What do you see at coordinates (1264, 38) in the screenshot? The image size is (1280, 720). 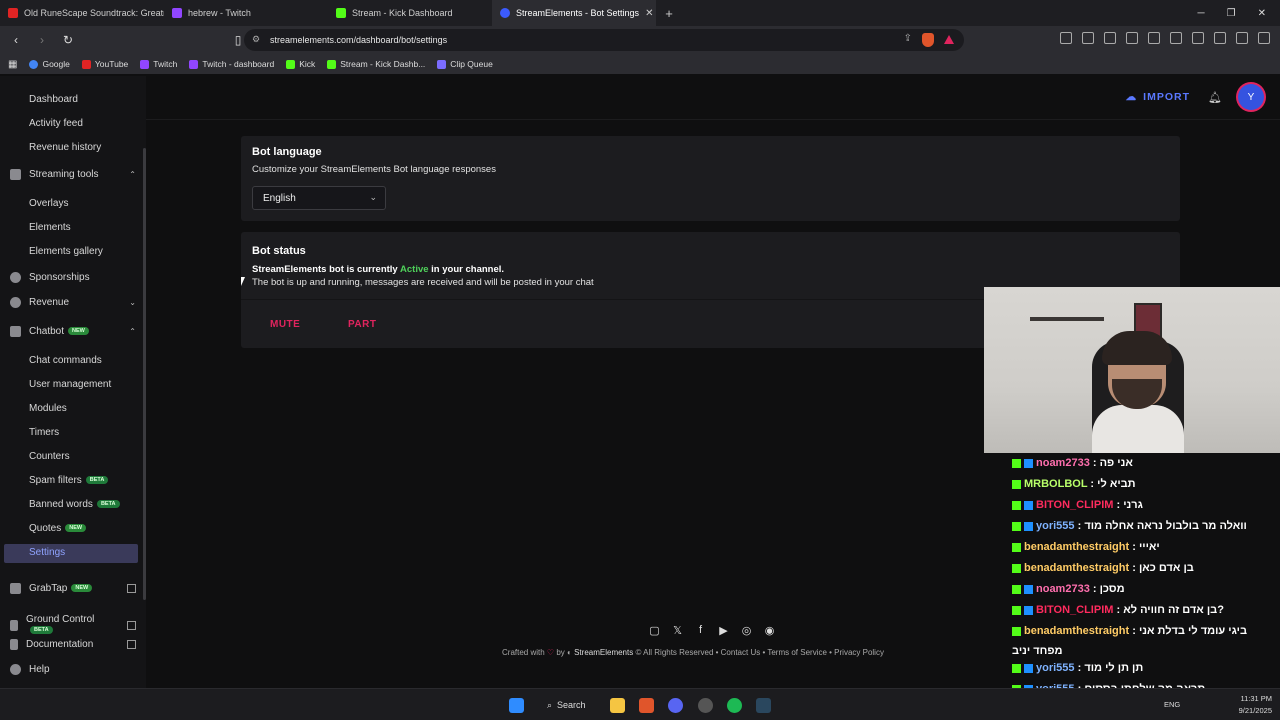 I see `menu-icon` at bounding box center [1264, 38].